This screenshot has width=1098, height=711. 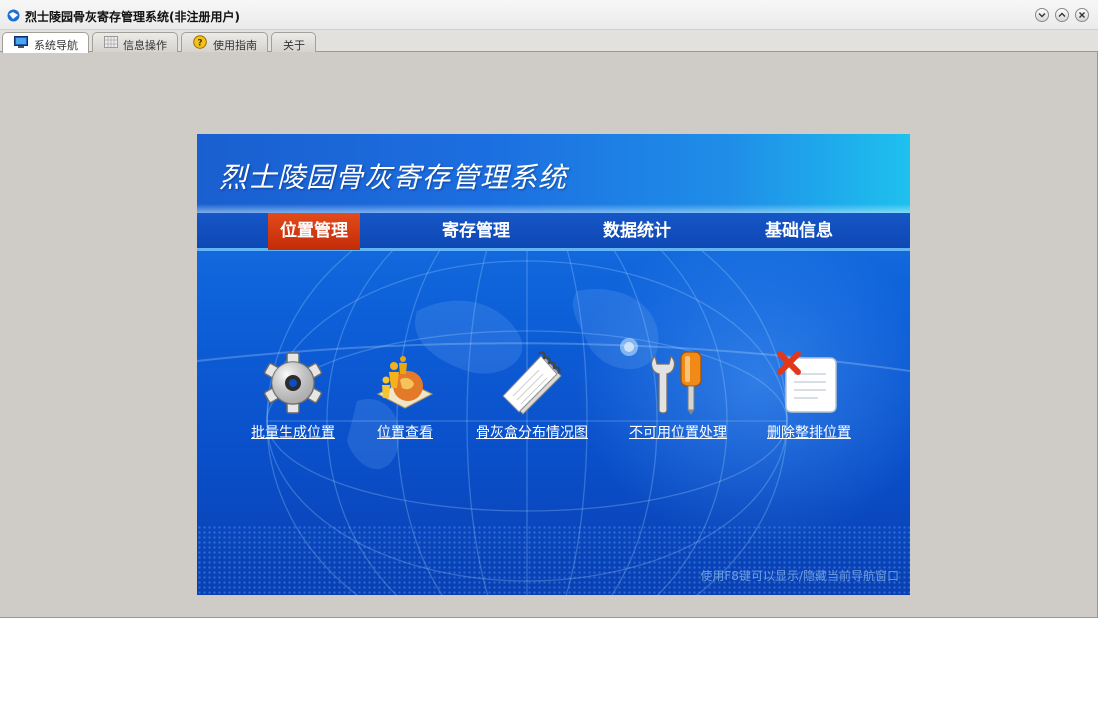 What do you see at coordinates (132, 17) in the screenshot?
I see `window-title: 烈士陵园骨灰寄存管理系统(非注册用户)` at bounding box center [132, 17].